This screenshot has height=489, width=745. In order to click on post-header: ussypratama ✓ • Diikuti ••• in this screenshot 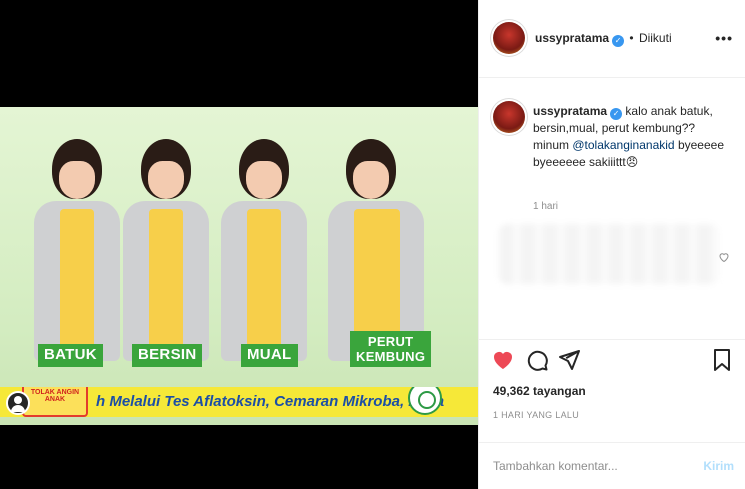, I will do `click(612, 39)`.